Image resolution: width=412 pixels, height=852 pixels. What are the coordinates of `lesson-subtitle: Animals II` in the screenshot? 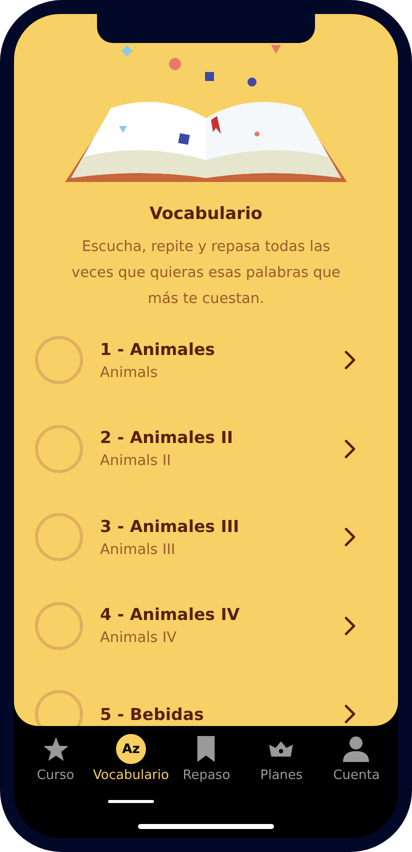 It's located at (136, 461).